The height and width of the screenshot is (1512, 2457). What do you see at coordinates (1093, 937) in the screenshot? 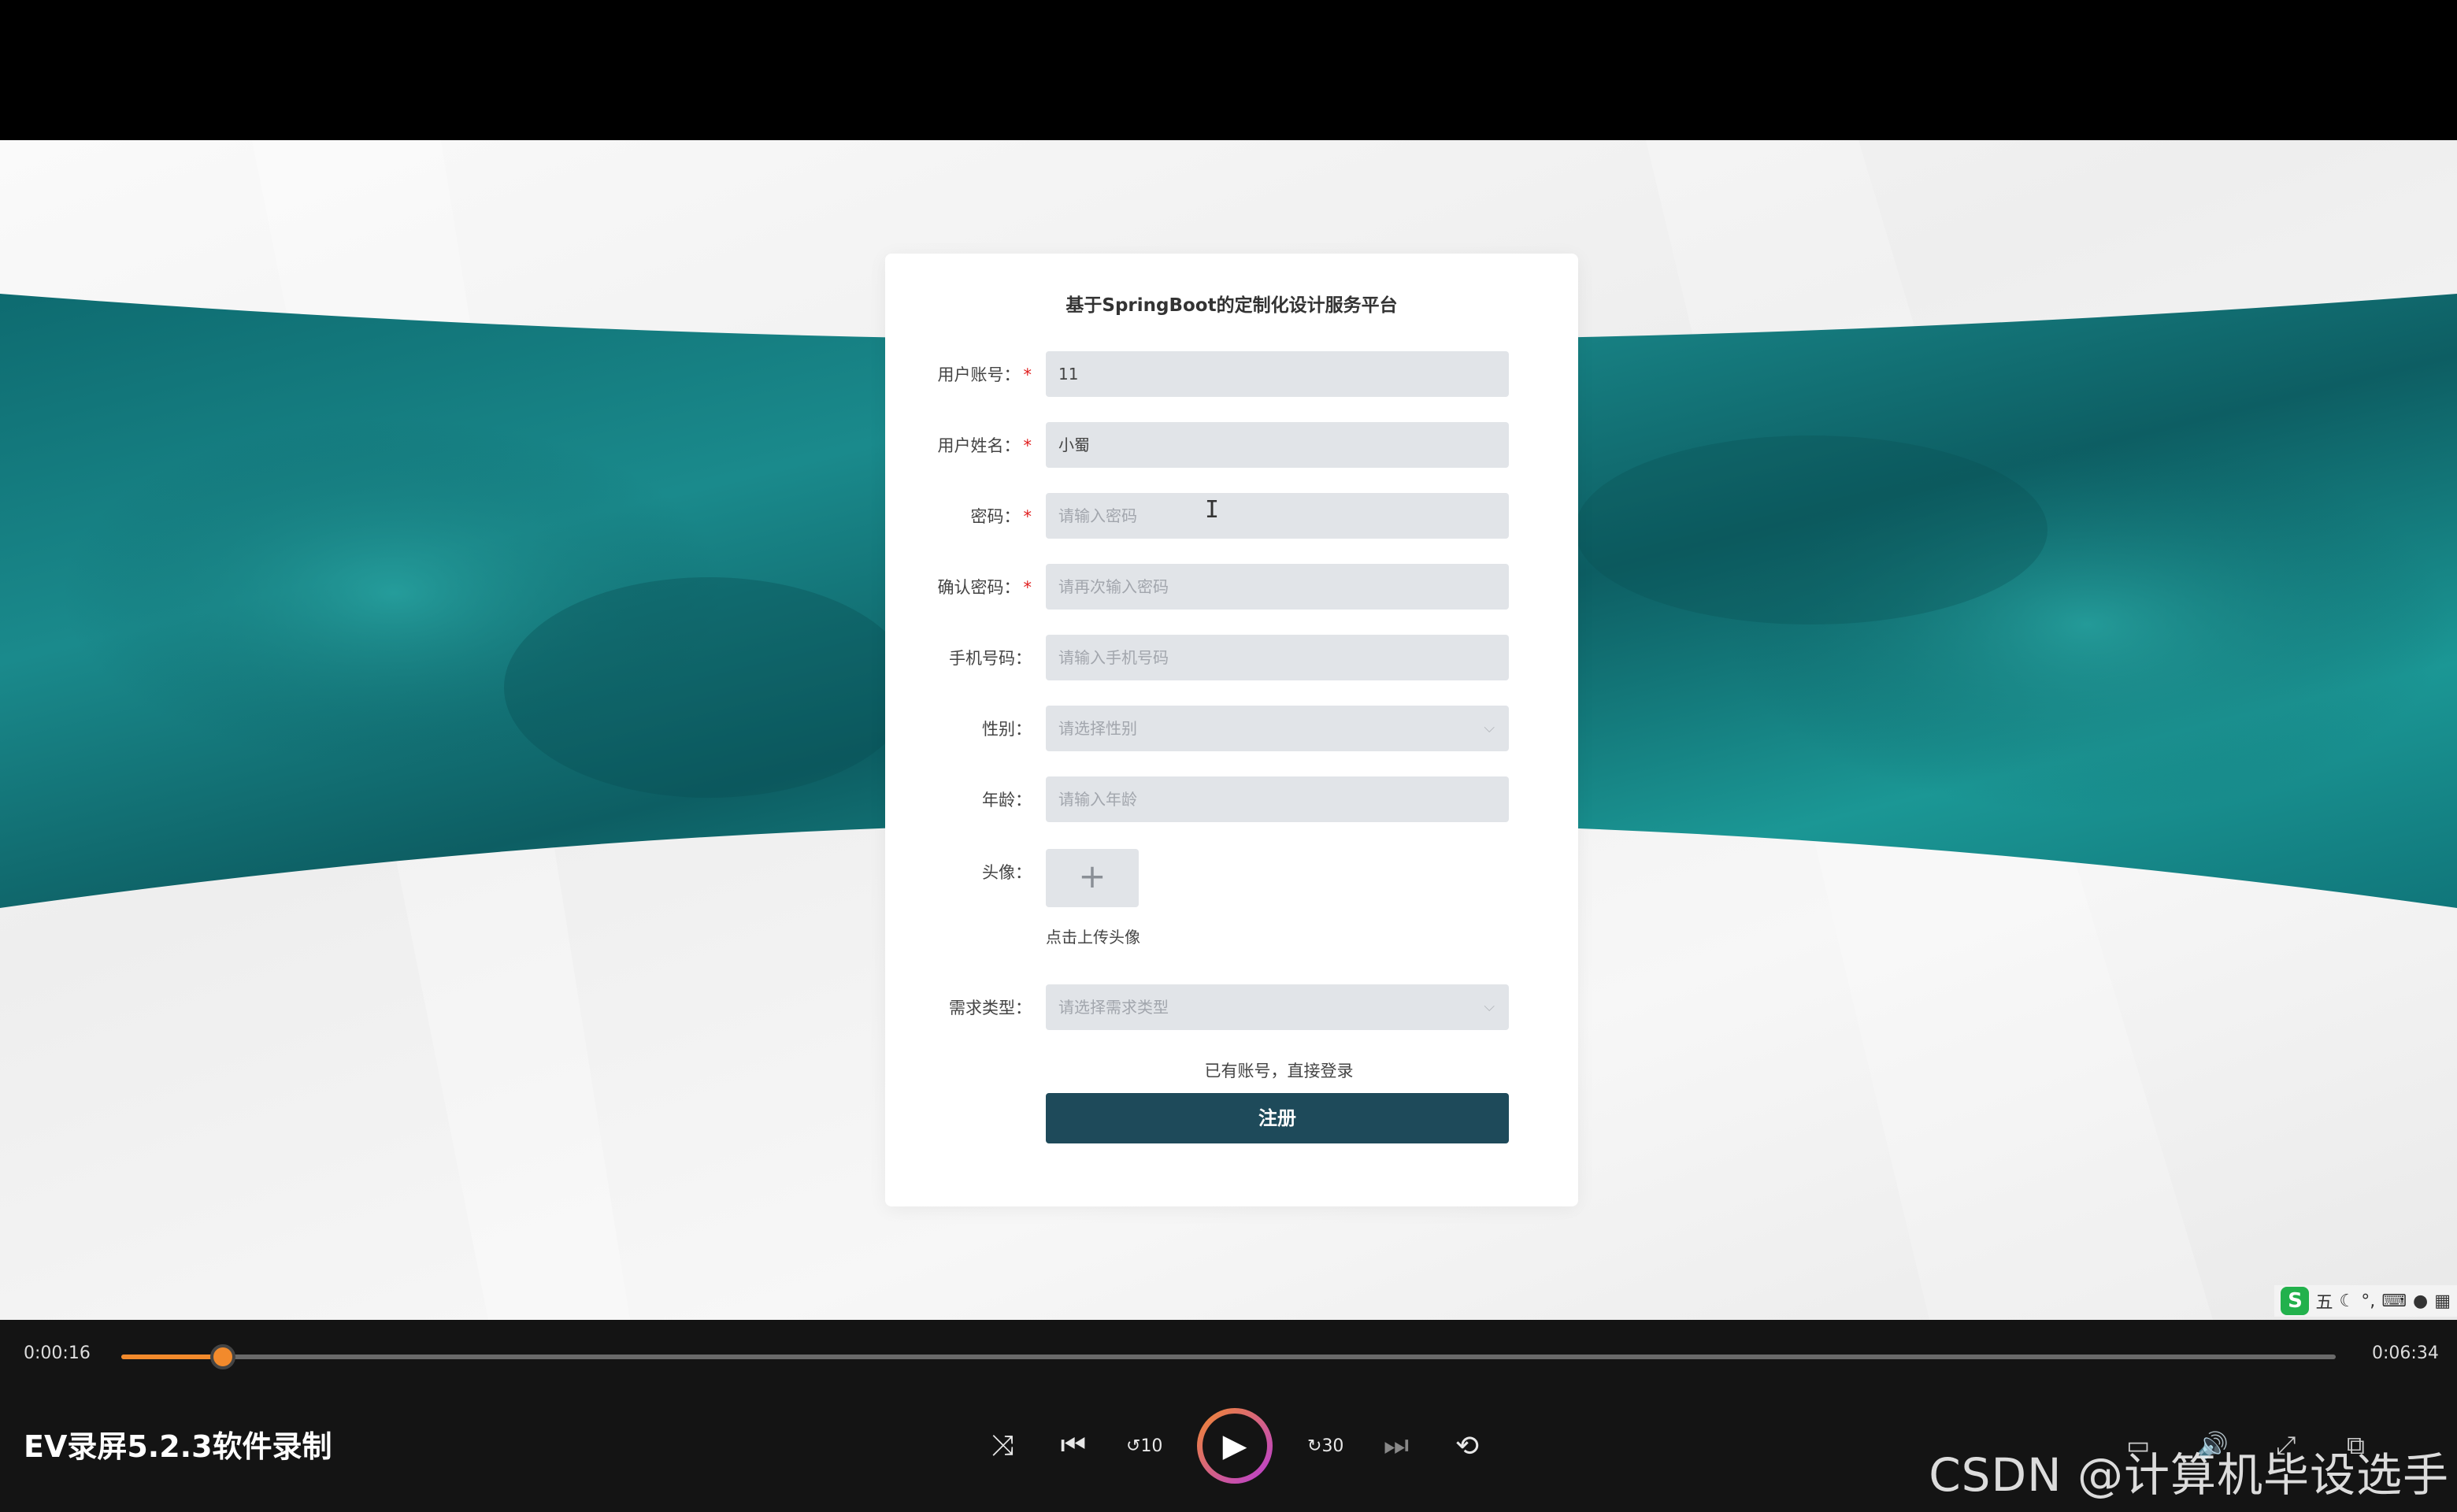
I see `avatar-upload-hint: 点击上传头像` at bounding box center [1093, 937].